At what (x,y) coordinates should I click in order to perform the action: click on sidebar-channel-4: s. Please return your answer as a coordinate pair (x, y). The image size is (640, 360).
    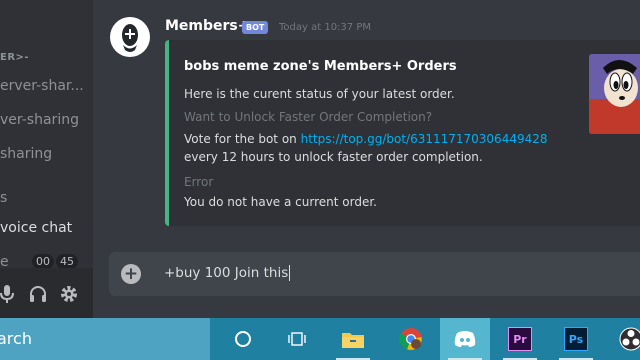
    Looking at the image, I should click on (3, 198).